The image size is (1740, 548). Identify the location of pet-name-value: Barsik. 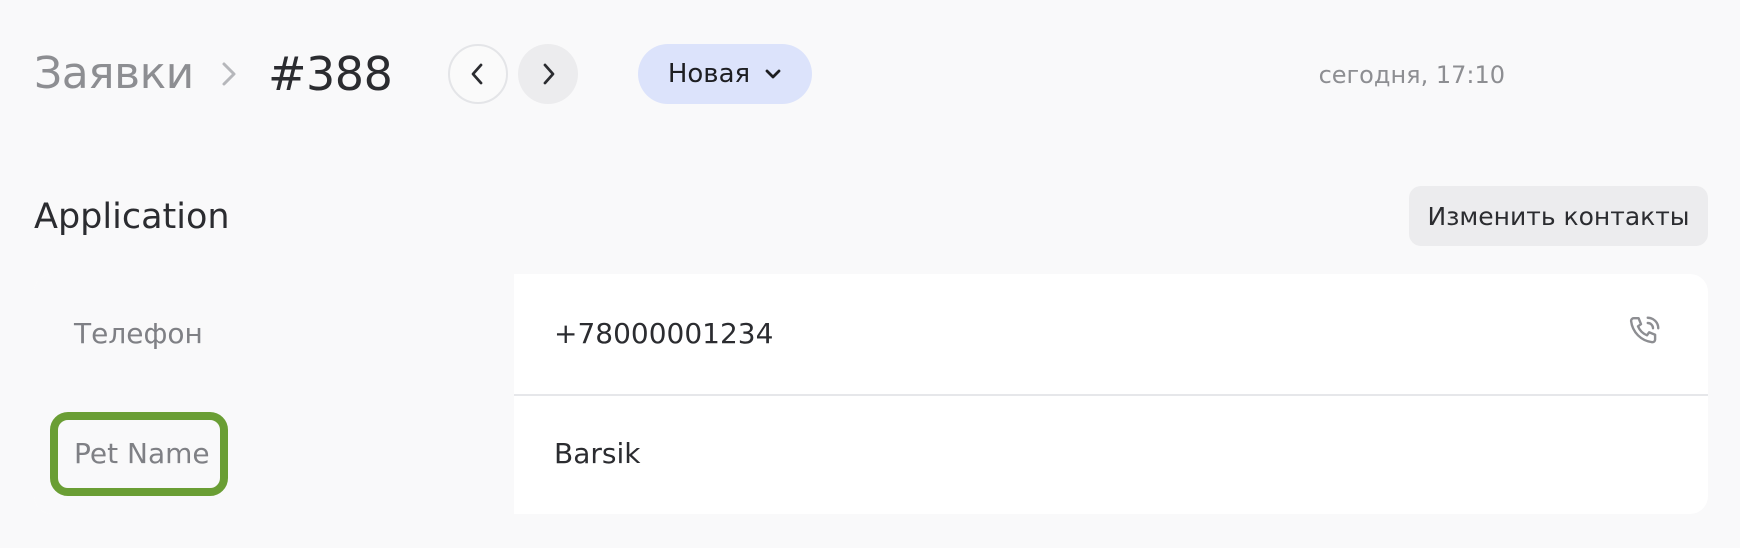
(597, 454).